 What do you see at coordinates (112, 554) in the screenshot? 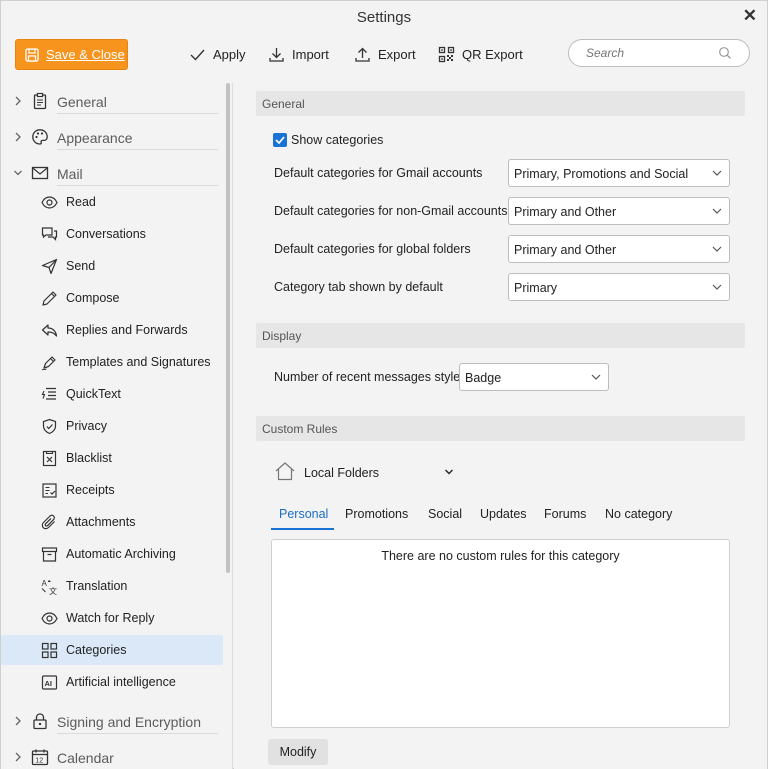
I see `sidebar-item-automatic-archiving: Automatic Archiving` at bounding box center [112, 554].